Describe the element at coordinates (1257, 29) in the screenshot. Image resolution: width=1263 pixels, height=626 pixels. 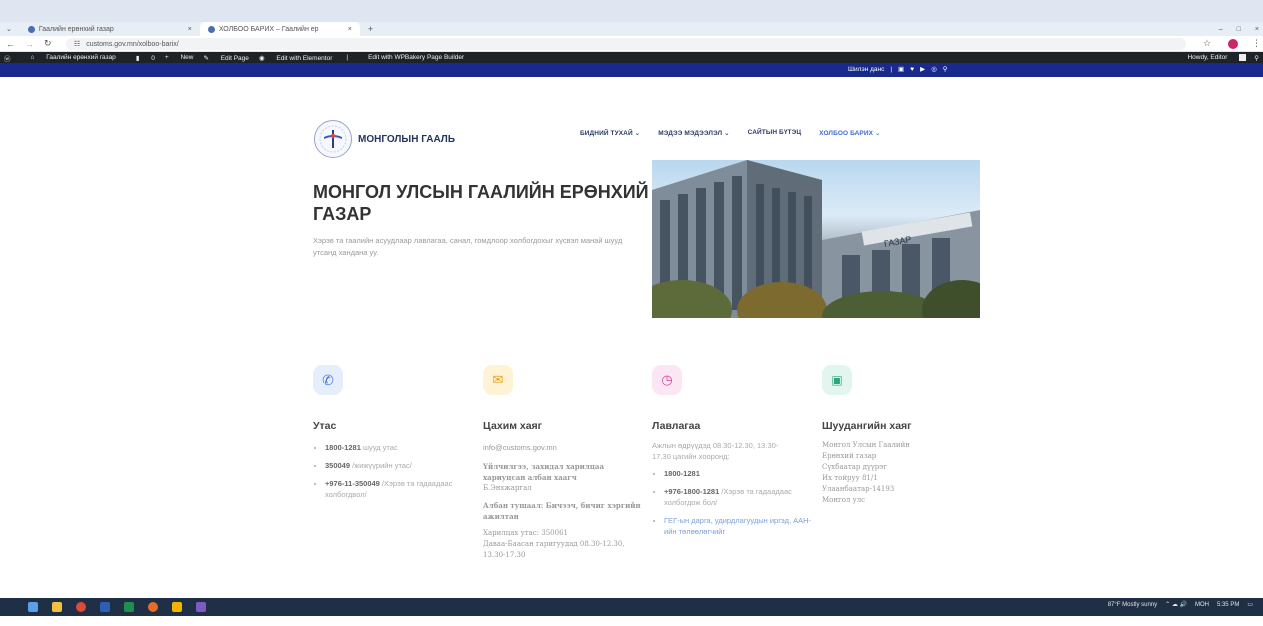
I see `close-window-button: ×` at that location.